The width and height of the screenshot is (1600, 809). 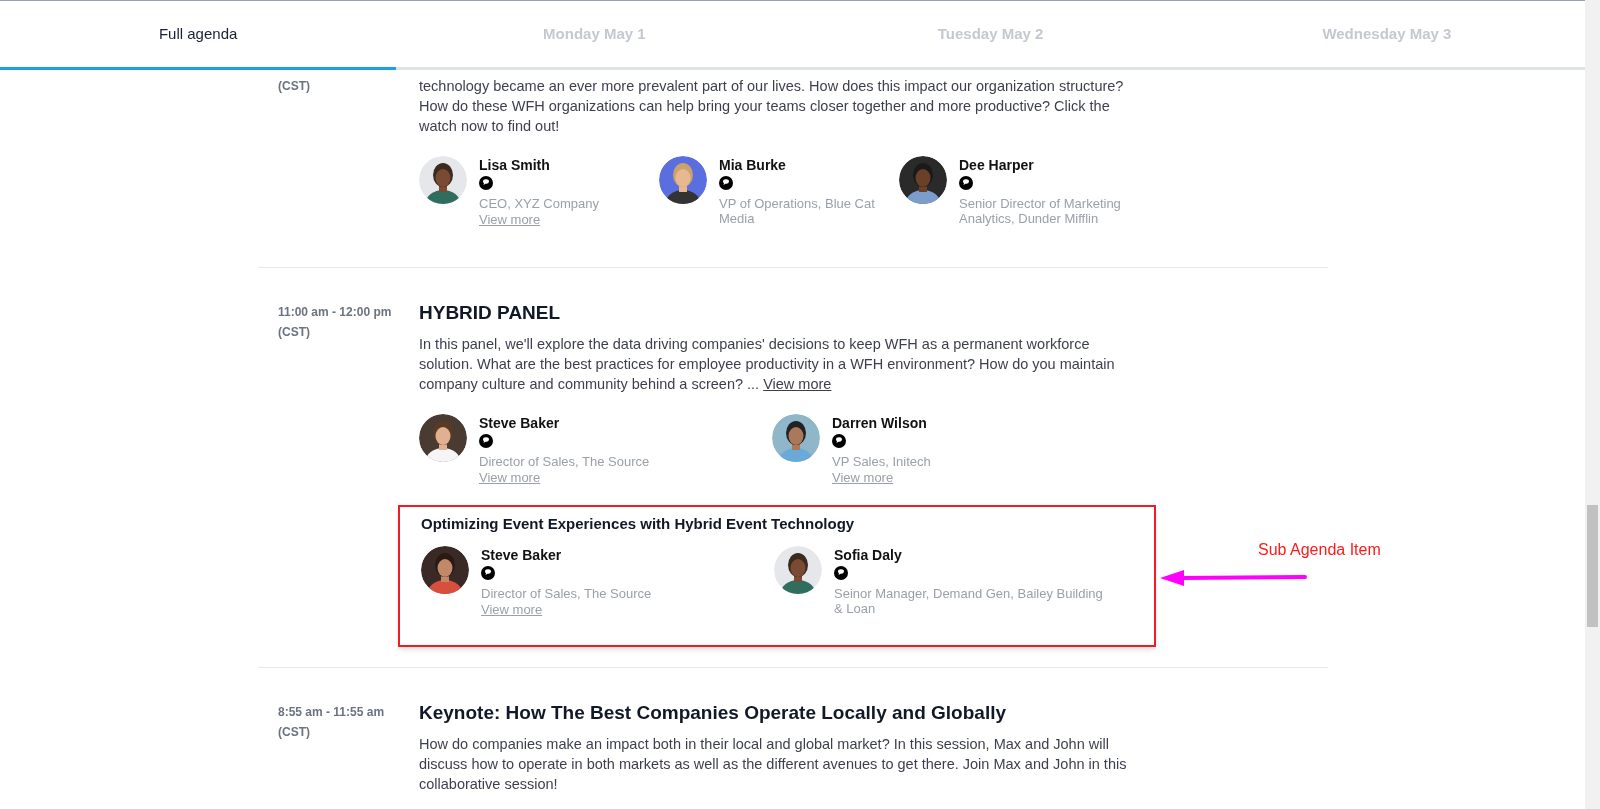 What do you see at coordinates (880, 423) in the screenshot?
I see `speaker-name: Darren Wilson` at bounding box center [880, 423].